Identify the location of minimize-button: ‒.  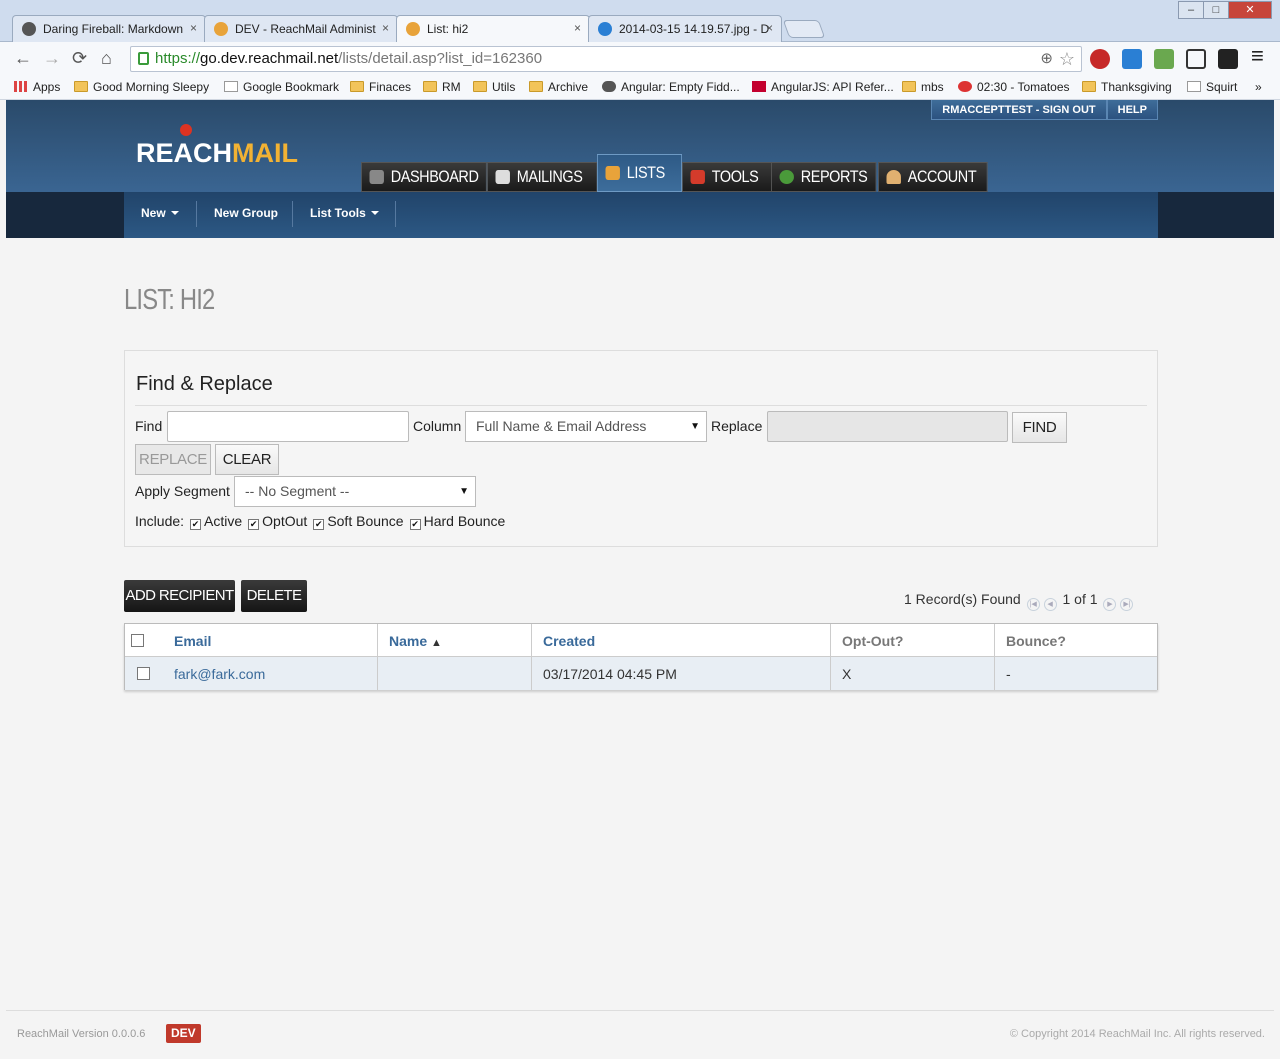
(1191, 10).